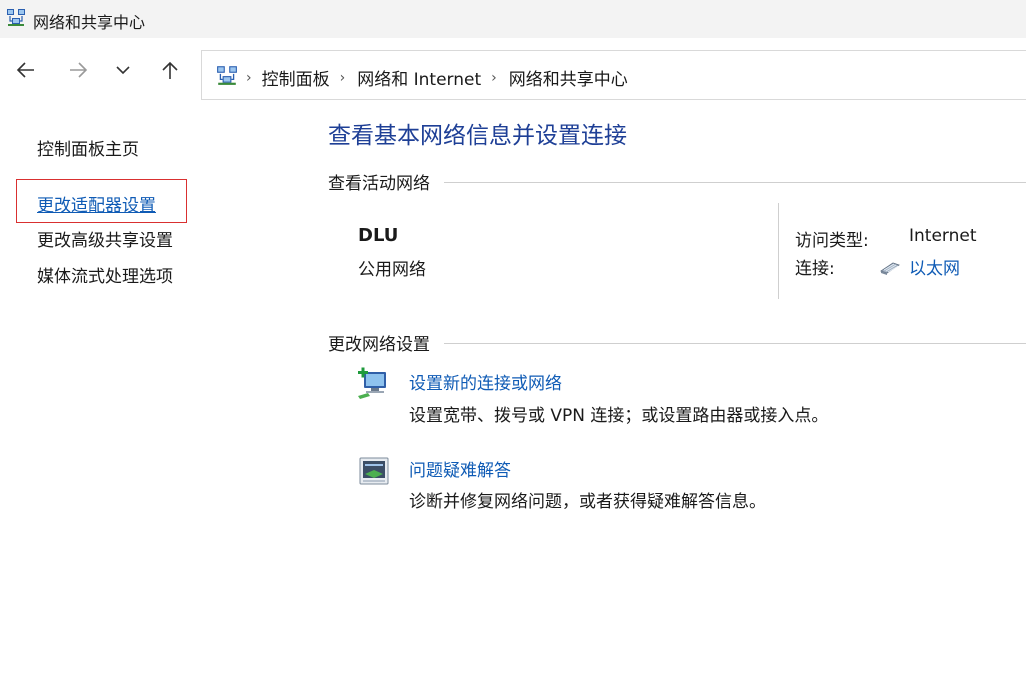  I want to click on address-bar: › 控制面板 › 网络和 Internet › 网络和共享中心, so click(613, 75).